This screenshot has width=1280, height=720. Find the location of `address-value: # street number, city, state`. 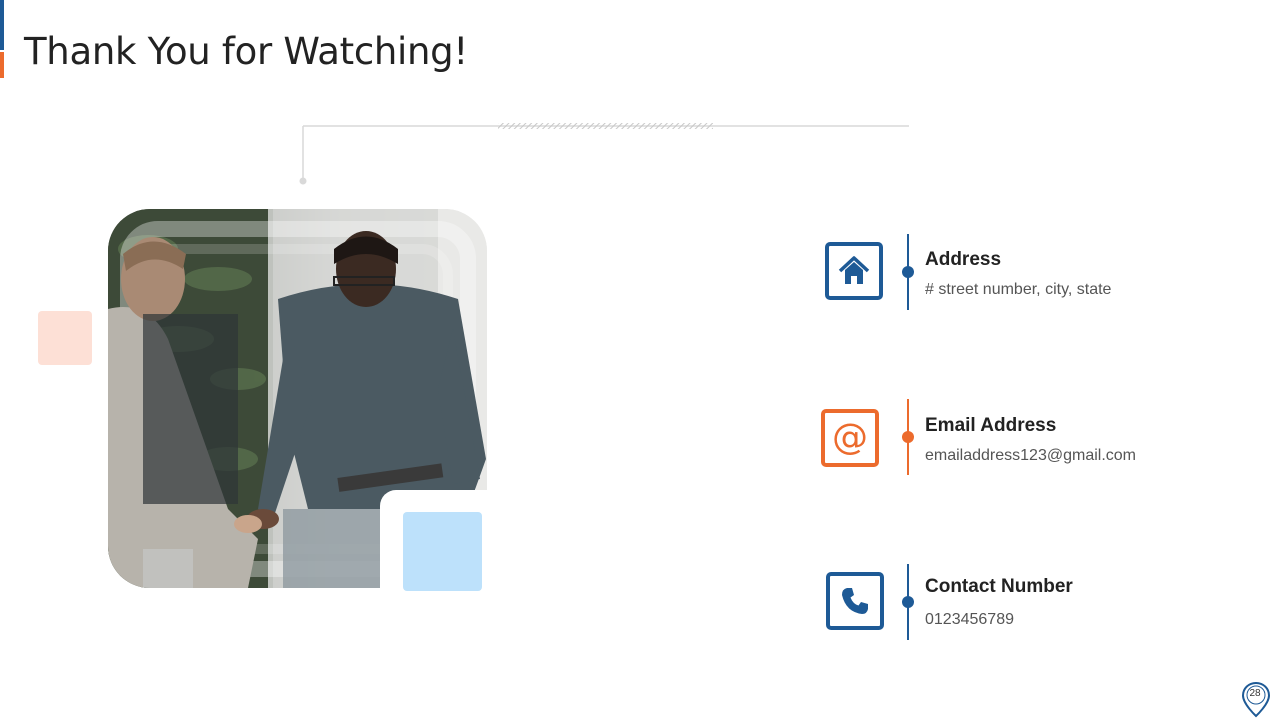

address-value: # street number, city, state is located at coordinates (1018, 289).